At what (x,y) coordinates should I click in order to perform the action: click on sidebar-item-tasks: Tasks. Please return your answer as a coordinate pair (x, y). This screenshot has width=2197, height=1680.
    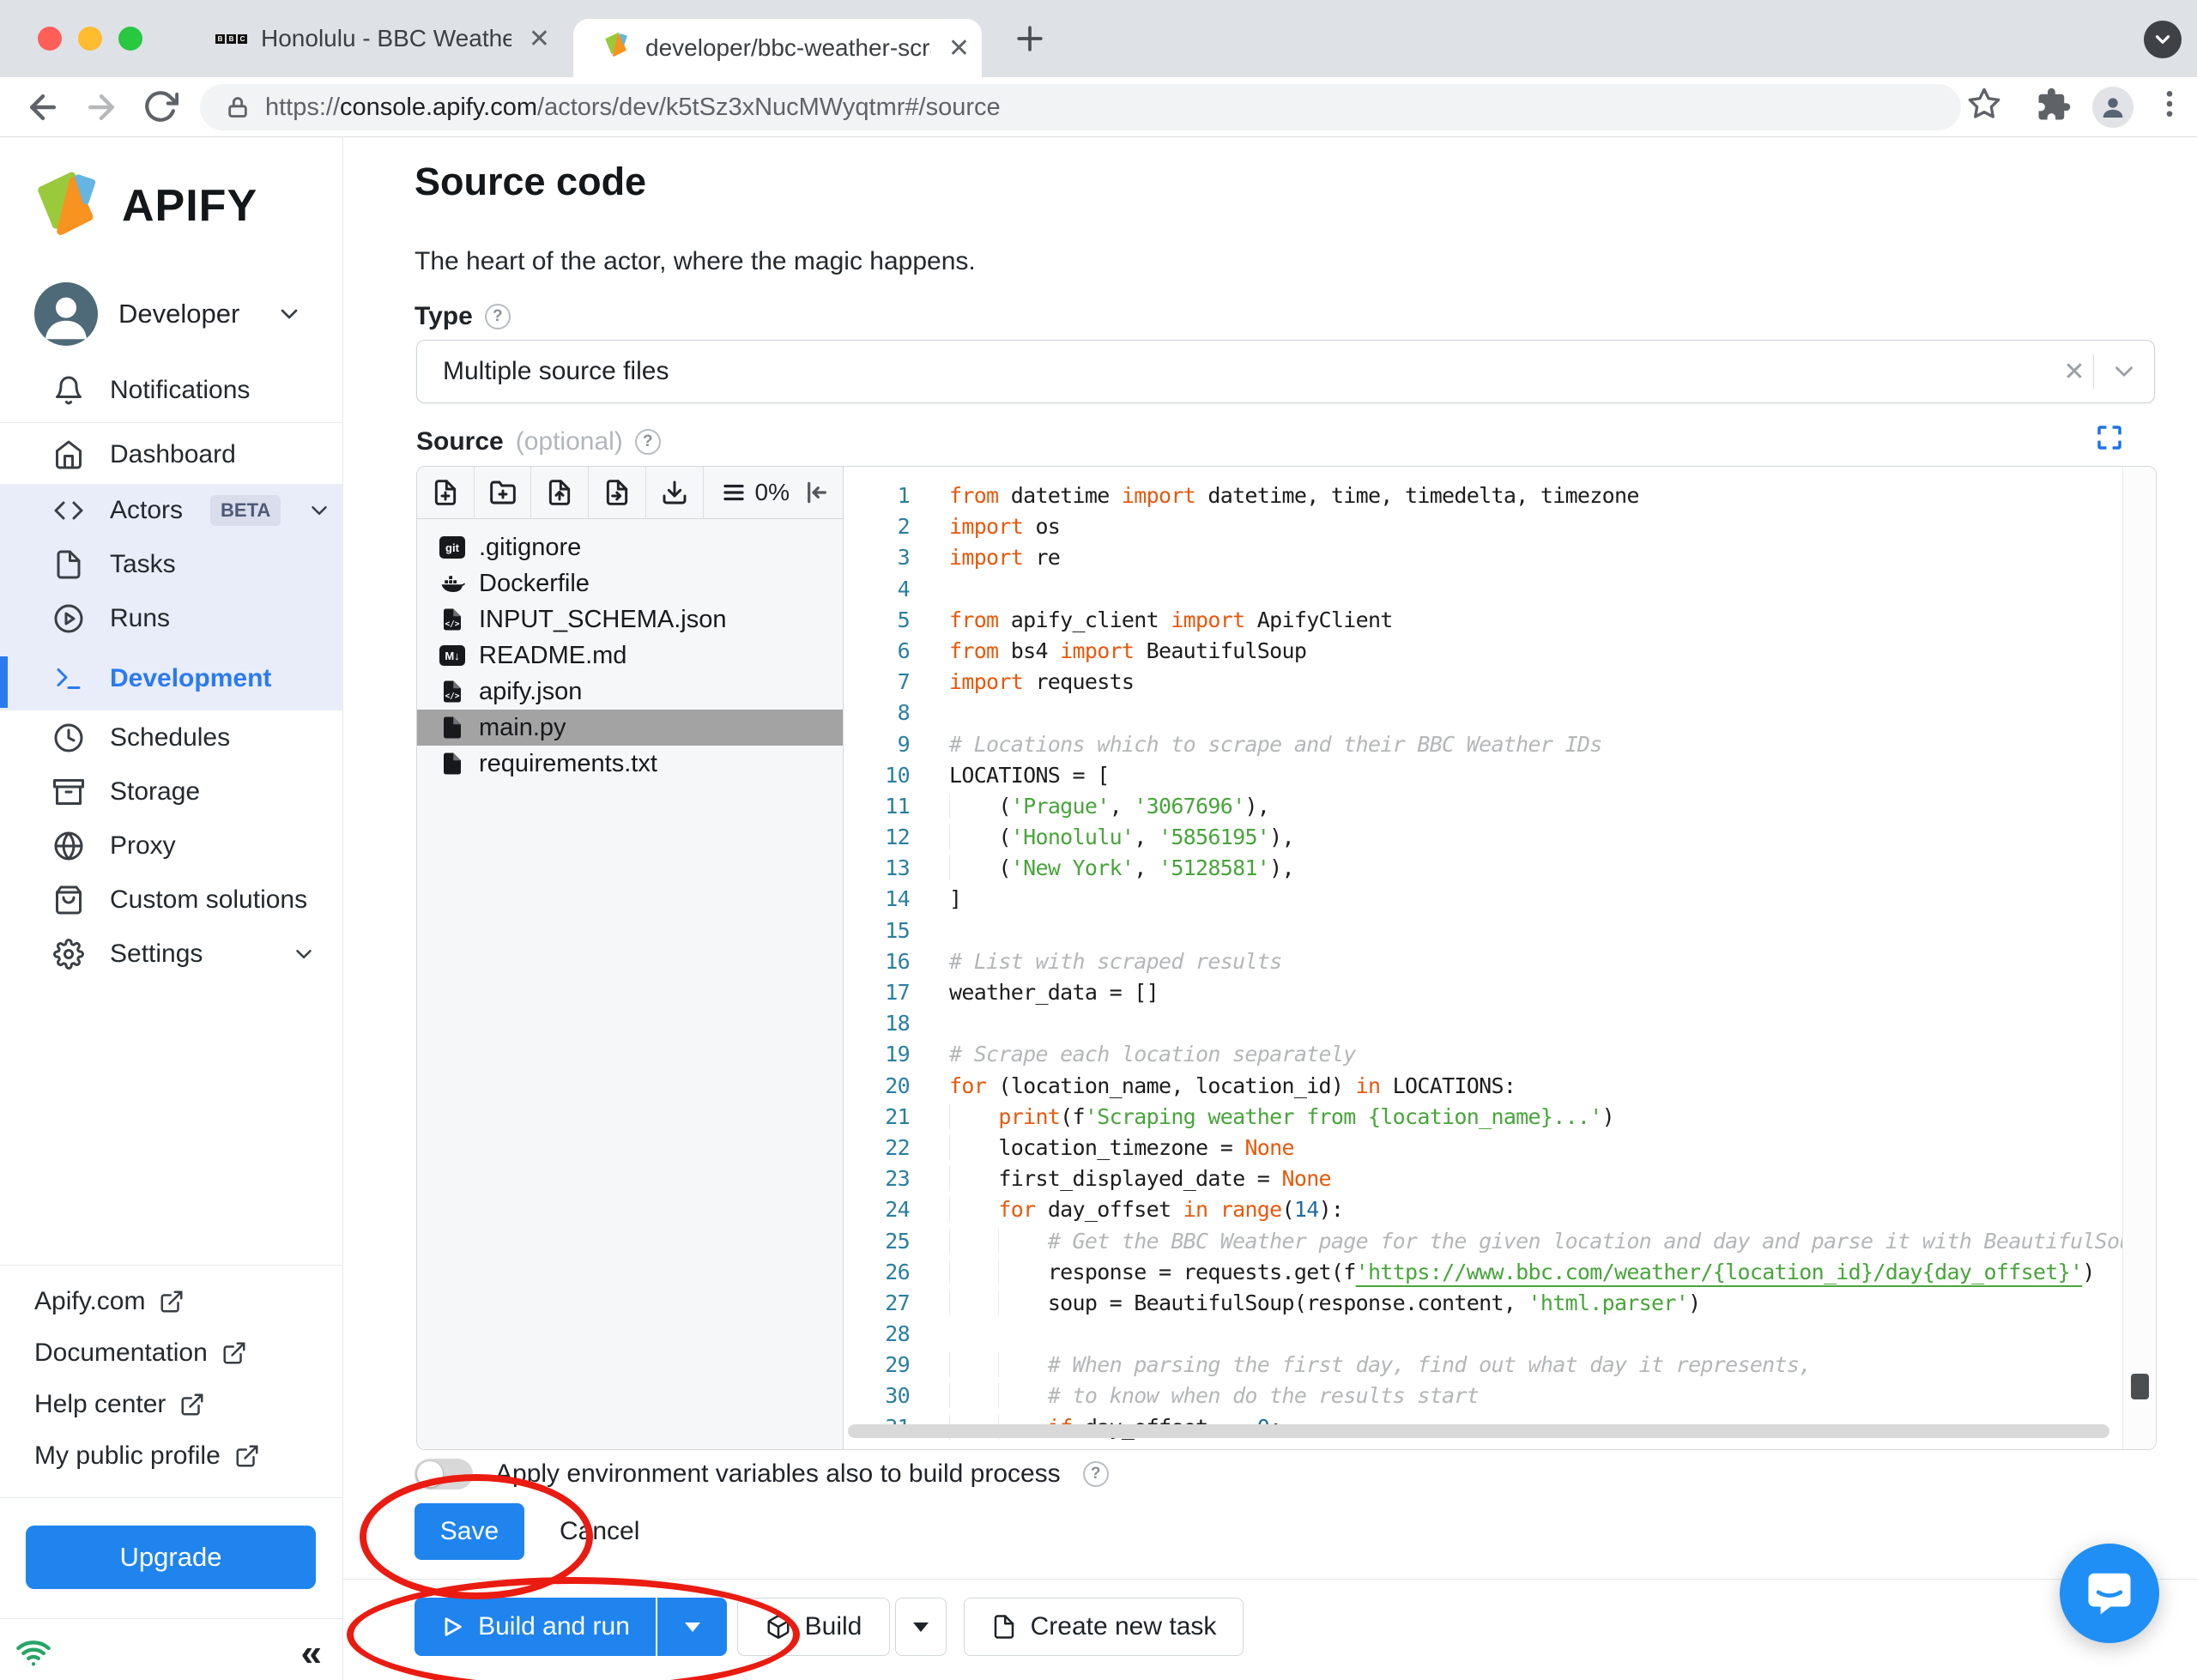
    Looking at the image, I should click on (171, 564).